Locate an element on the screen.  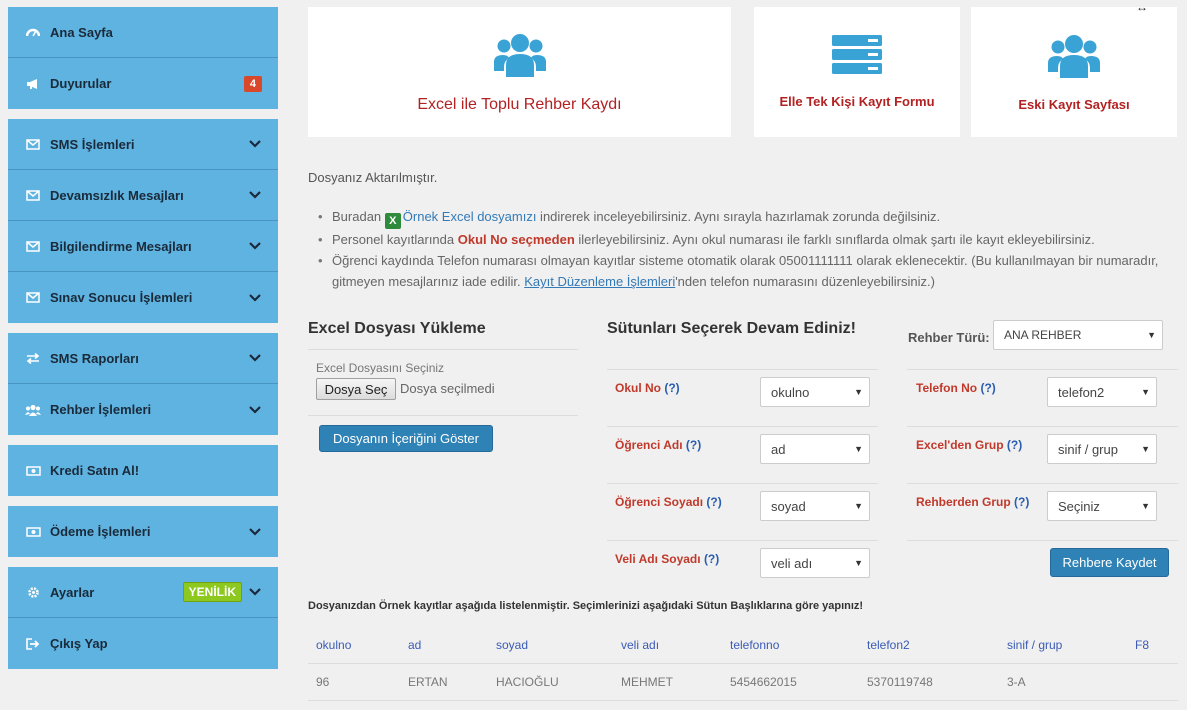
notification-badge: 4 is located at coordinates (252, 83).